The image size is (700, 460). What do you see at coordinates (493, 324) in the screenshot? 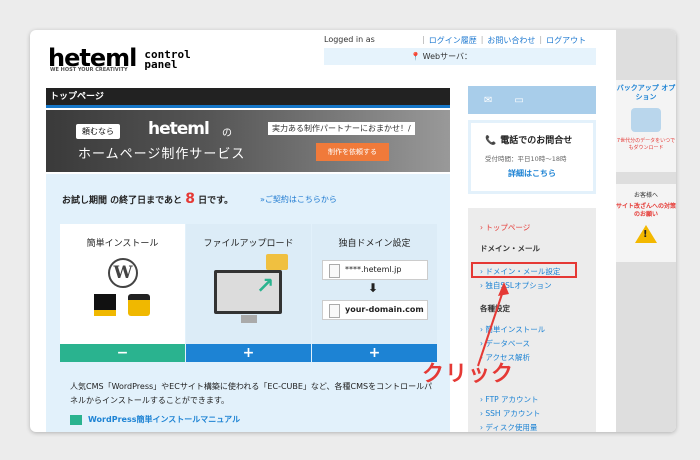
I see `click-annotation-arrow` at bounding box center [493, 324].